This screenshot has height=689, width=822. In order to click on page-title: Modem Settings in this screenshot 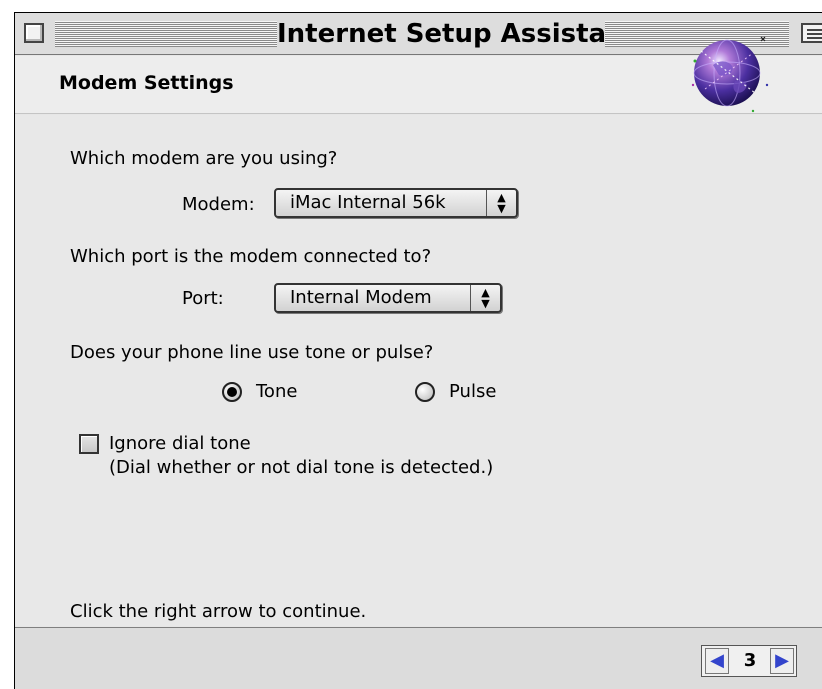, I will do `click(146, 83)`.